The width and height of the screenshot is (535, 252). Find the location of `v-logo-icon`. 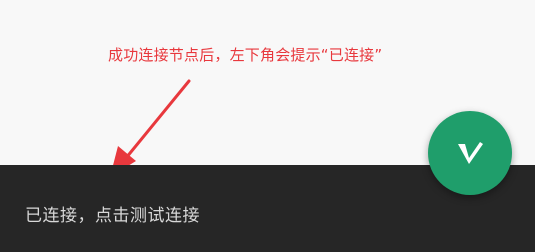

v-logo-icon is located at coordinates (470, 153).